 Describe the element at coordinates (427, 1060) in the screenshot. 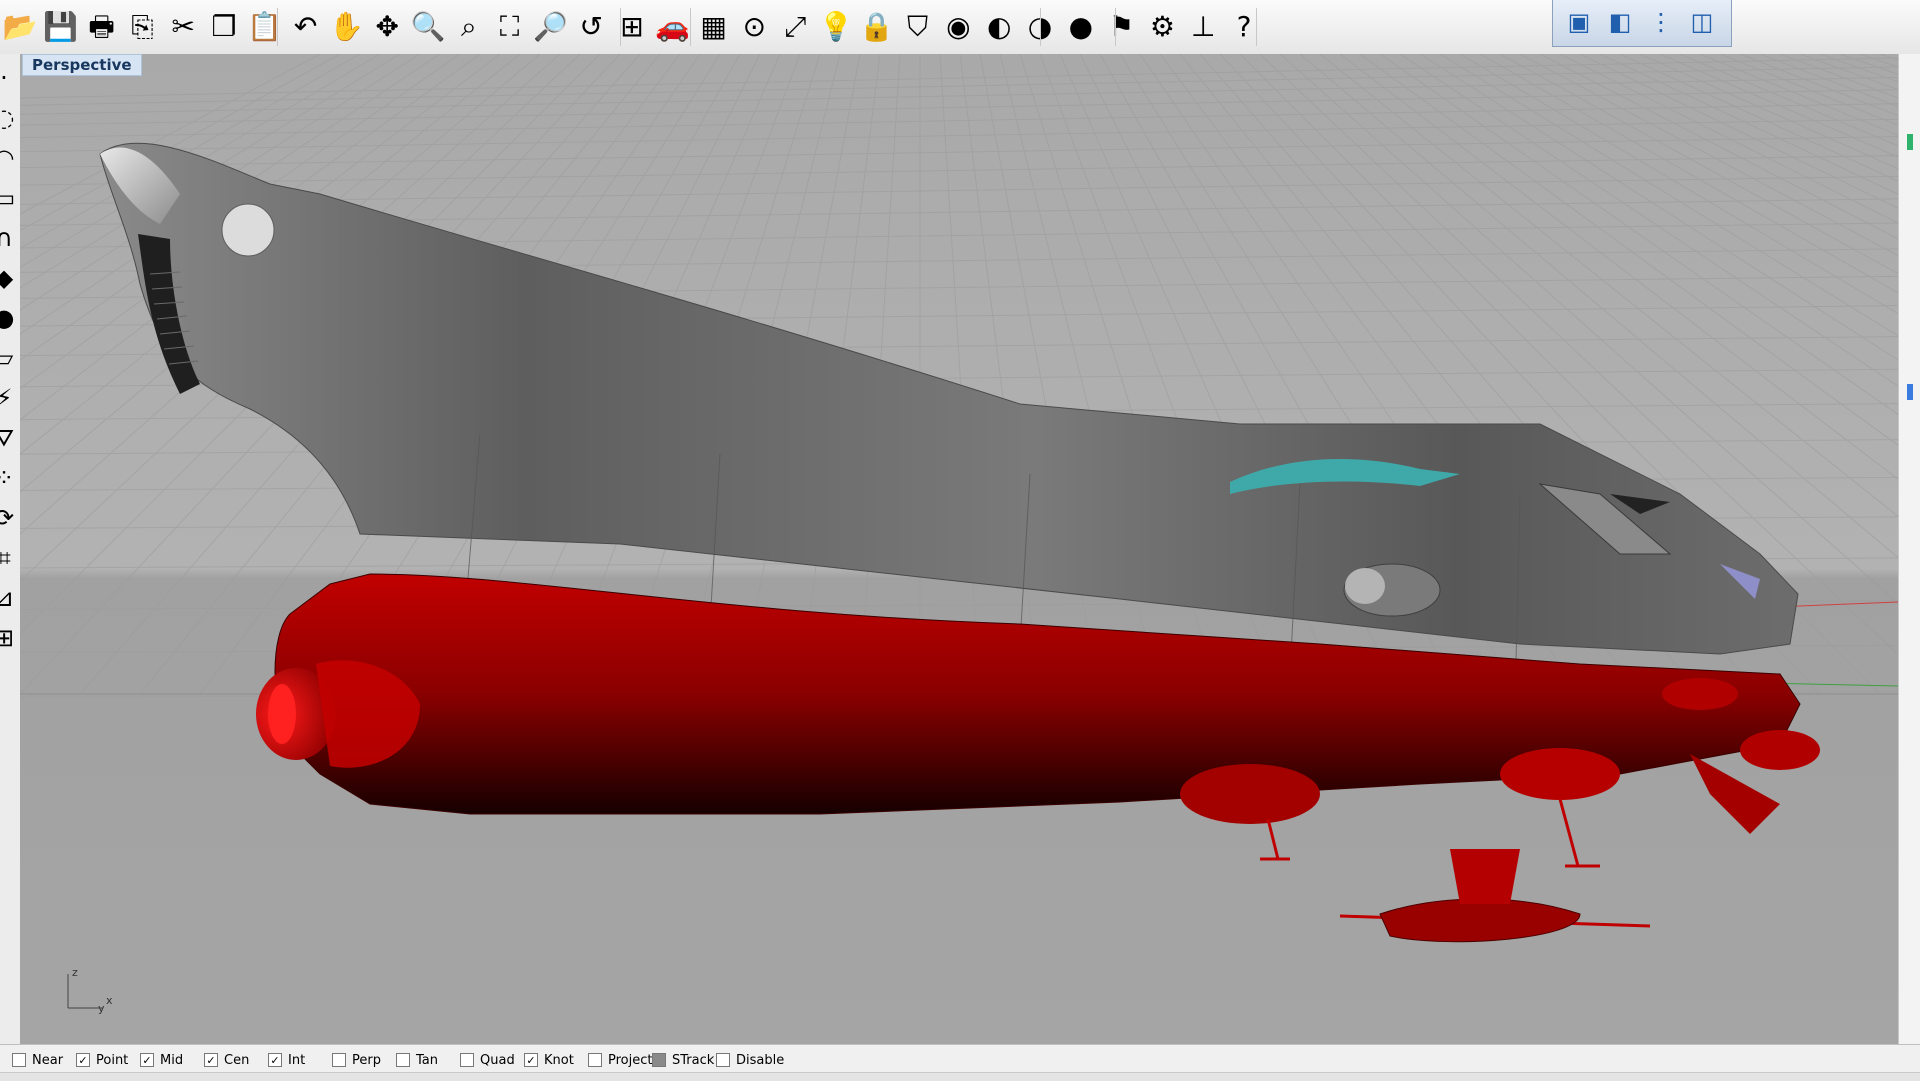

I see `osnap-label: Tan` at that location.